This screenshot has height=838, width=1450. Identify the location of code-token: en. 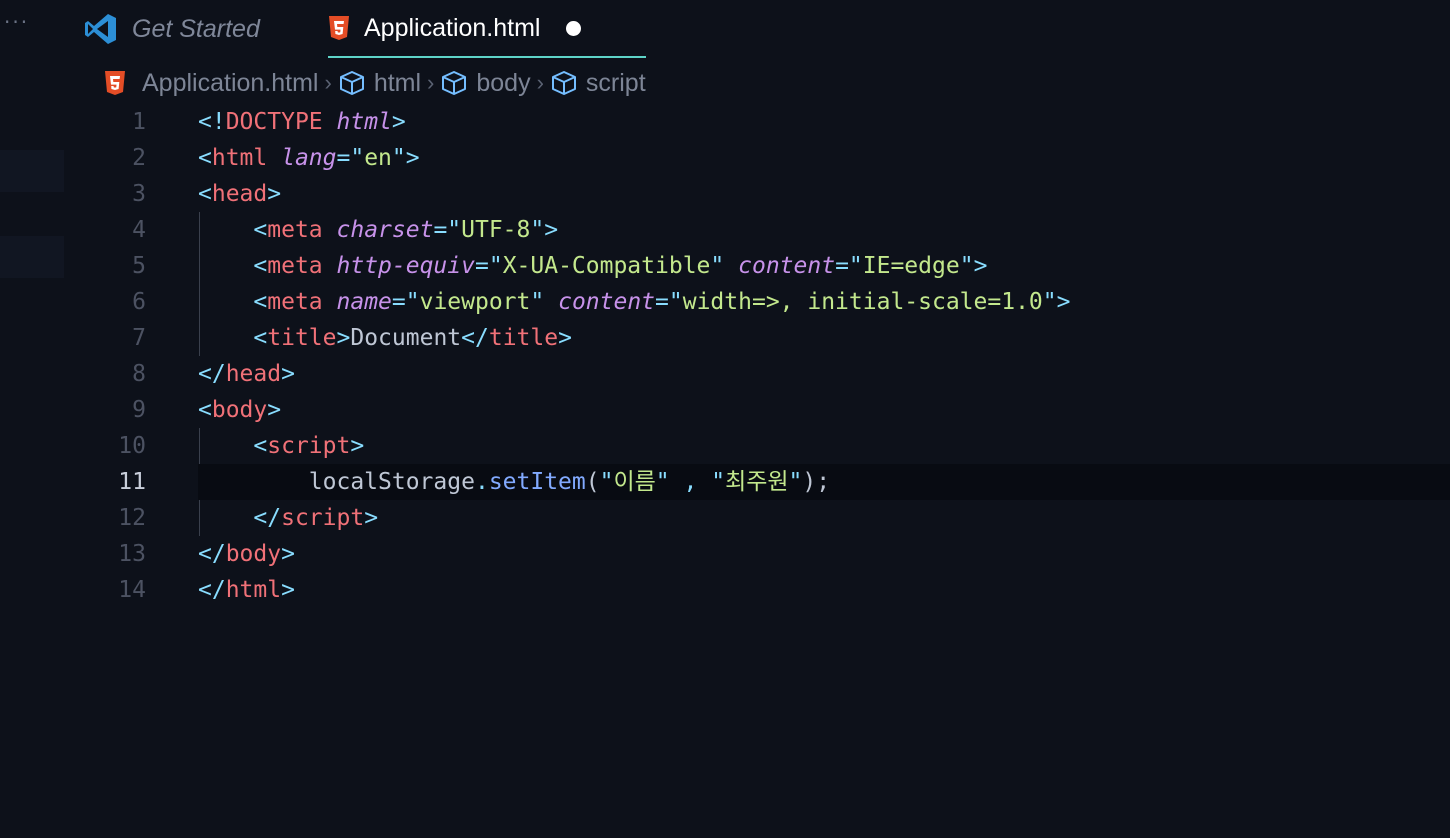
(378, 158).